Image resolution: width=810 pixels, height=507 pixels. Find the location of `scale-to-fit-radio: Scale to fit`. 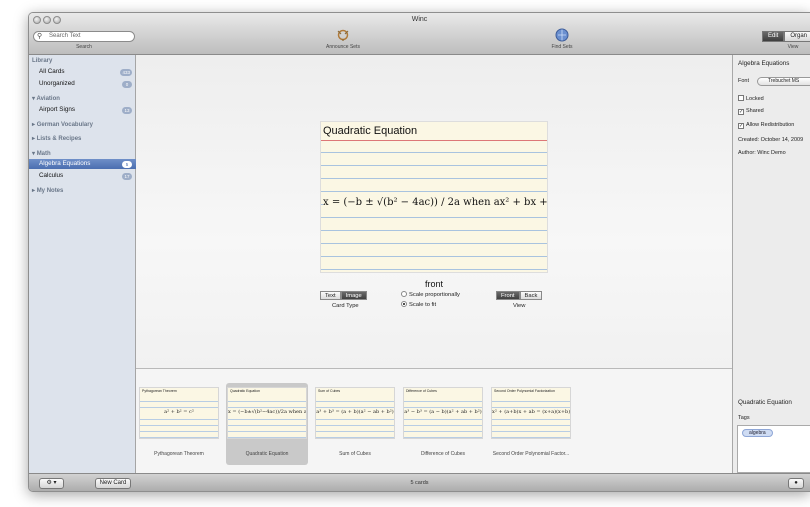

scale-to-fit-radio: Scale to fit is located at coordinates (418, 304).